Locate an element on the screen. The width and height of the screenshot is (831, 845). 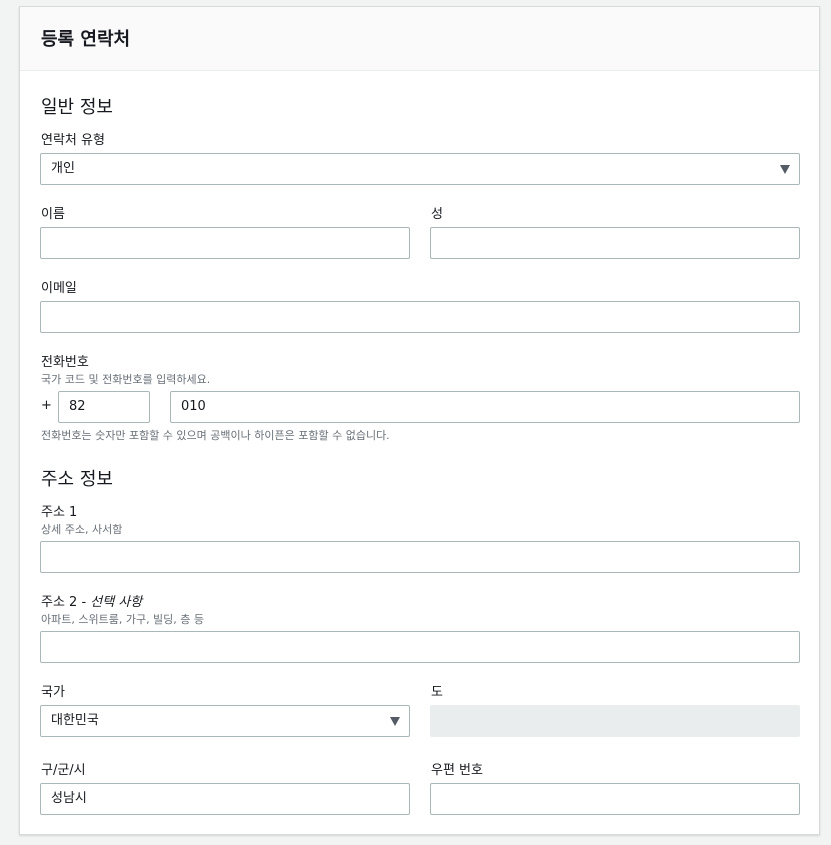
first-name-field is located at coordinates (225, 243).